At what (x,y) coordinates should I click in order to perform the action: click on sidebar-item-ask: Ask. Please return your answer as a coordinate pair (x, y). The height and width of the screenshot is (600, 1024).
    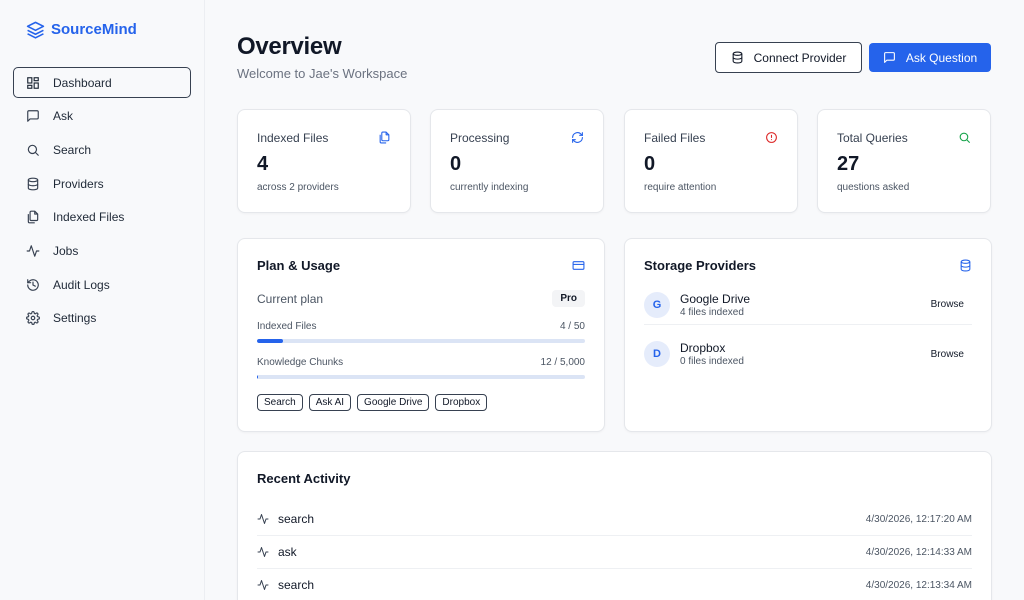
    Looking at the image, I should click on (102, 116).